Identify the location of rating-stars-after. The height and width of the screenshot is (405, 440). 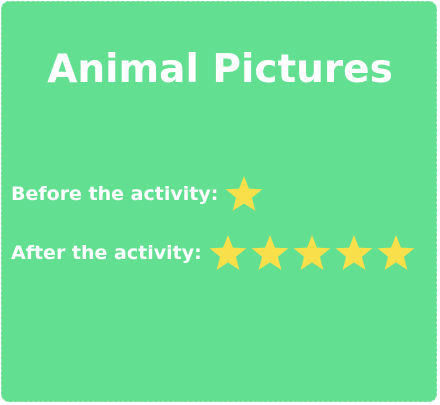
(313, 253).